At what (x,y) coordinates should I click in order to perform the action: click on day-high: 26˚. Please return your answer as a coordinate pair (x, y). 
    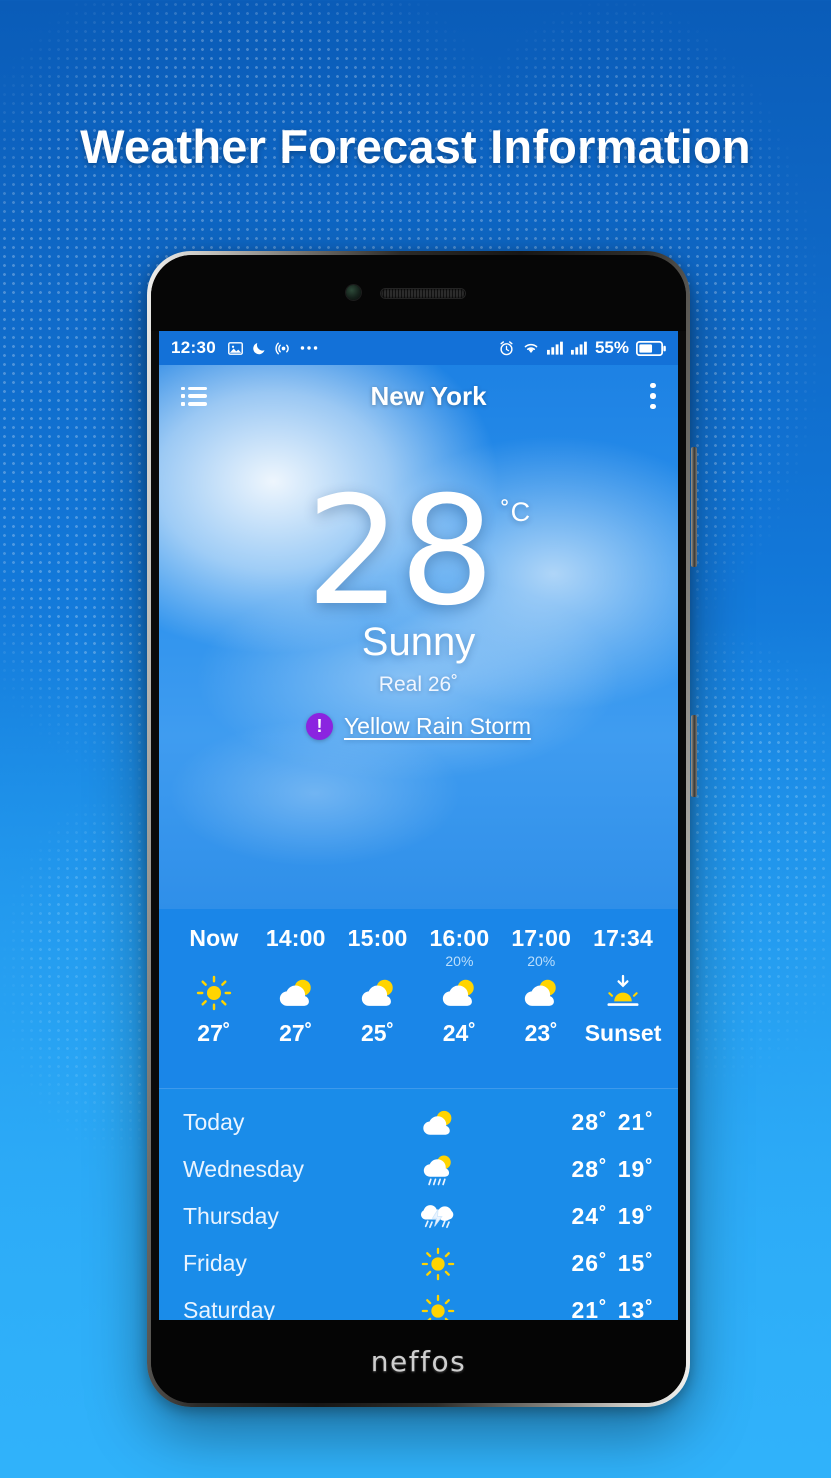
    Looking at the image, I should click on (589, 1263).